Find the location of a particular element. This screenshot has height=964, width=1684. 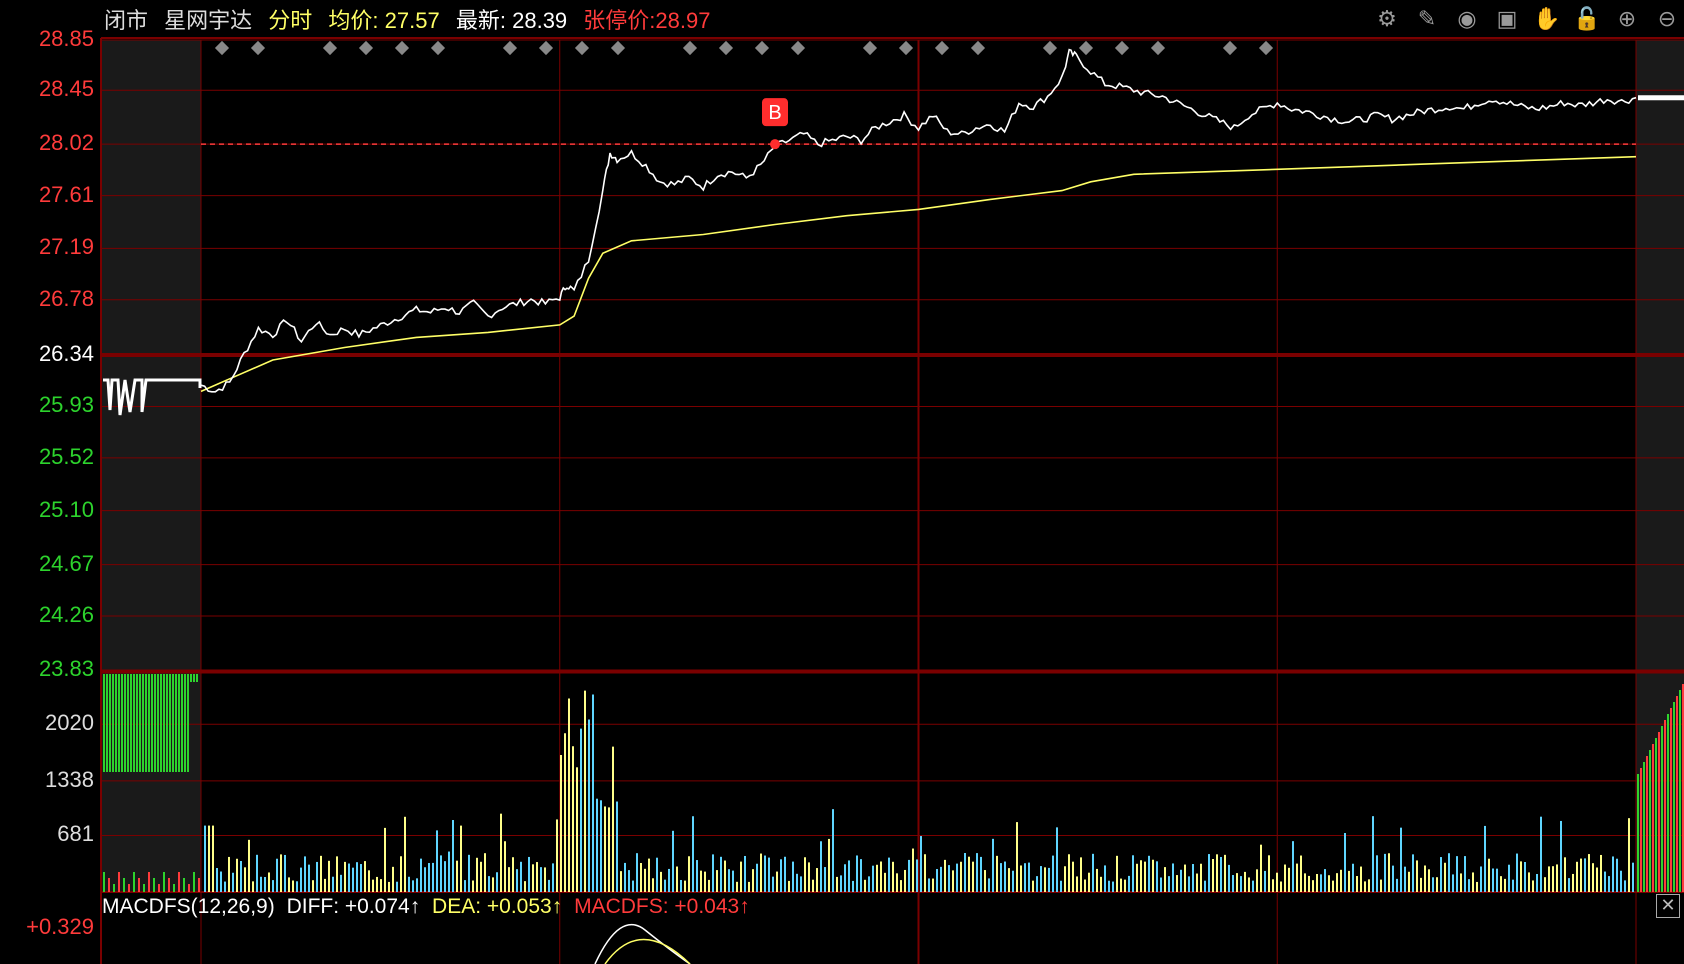

macd-axis-top: +0.329 is located at coordinates (60, 926).